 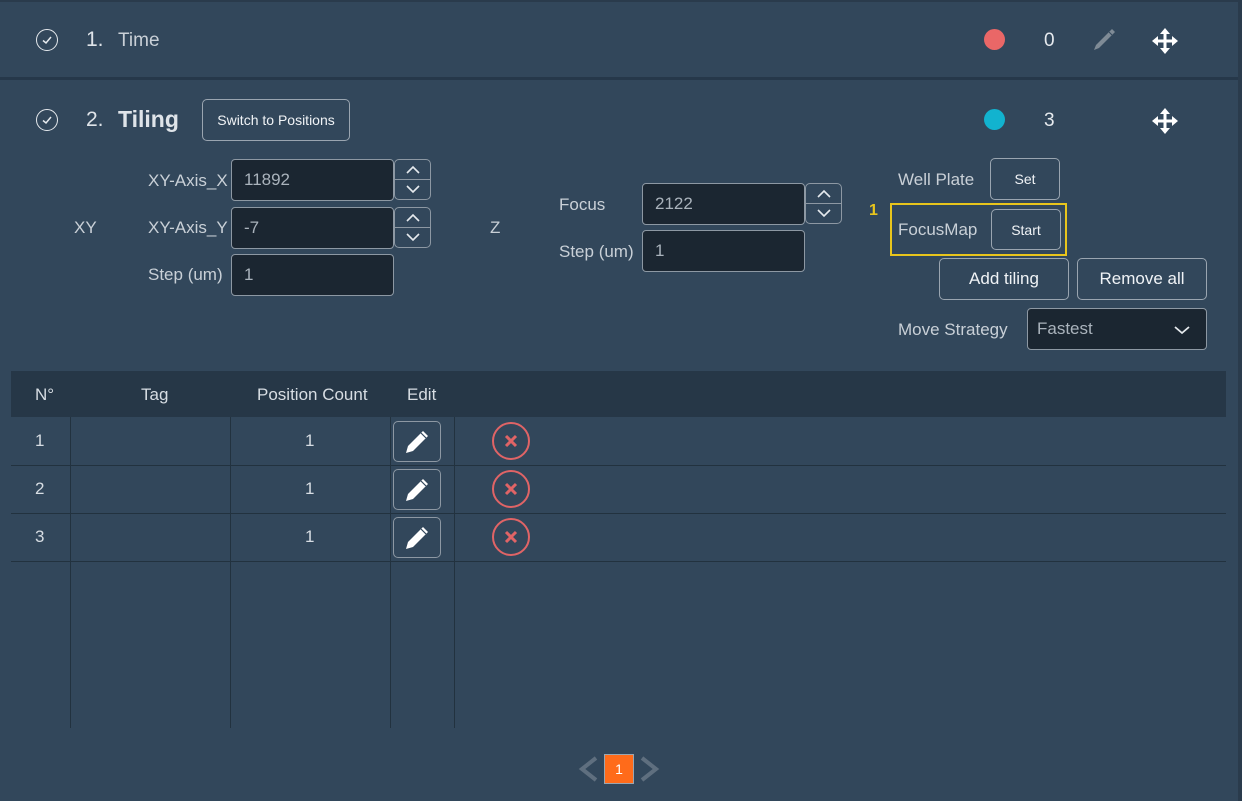 What do you see at coordinates (588, 769) in the screenshot?
I see `pagination-prev-chevron-left-icon` at bounding box center [588, 769].